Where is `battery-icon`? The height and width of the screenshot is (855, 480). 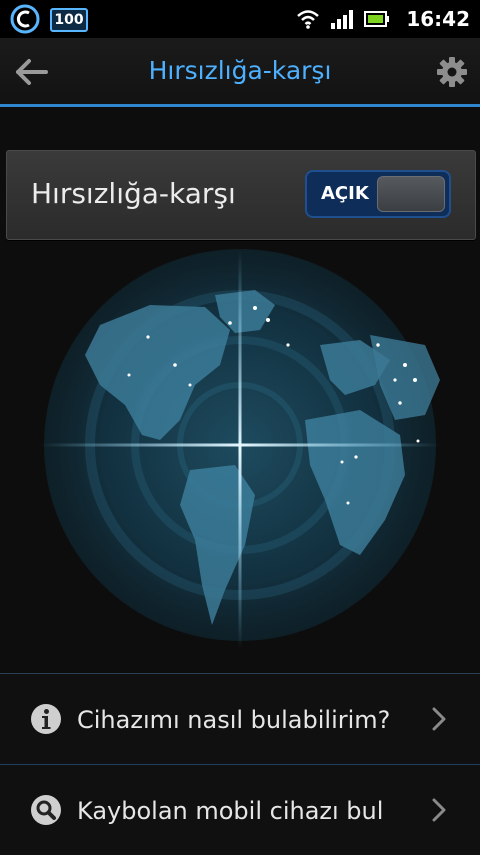
battery-icon is located at coordinates (377, 19).